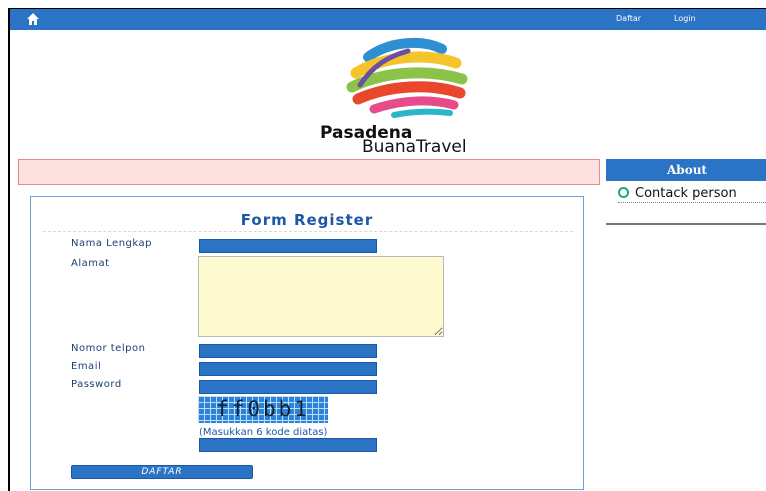  What do you see at coordinates (96, 384) in the screenshot?
I see `password-label: Password` at bounding box center [96, 384].